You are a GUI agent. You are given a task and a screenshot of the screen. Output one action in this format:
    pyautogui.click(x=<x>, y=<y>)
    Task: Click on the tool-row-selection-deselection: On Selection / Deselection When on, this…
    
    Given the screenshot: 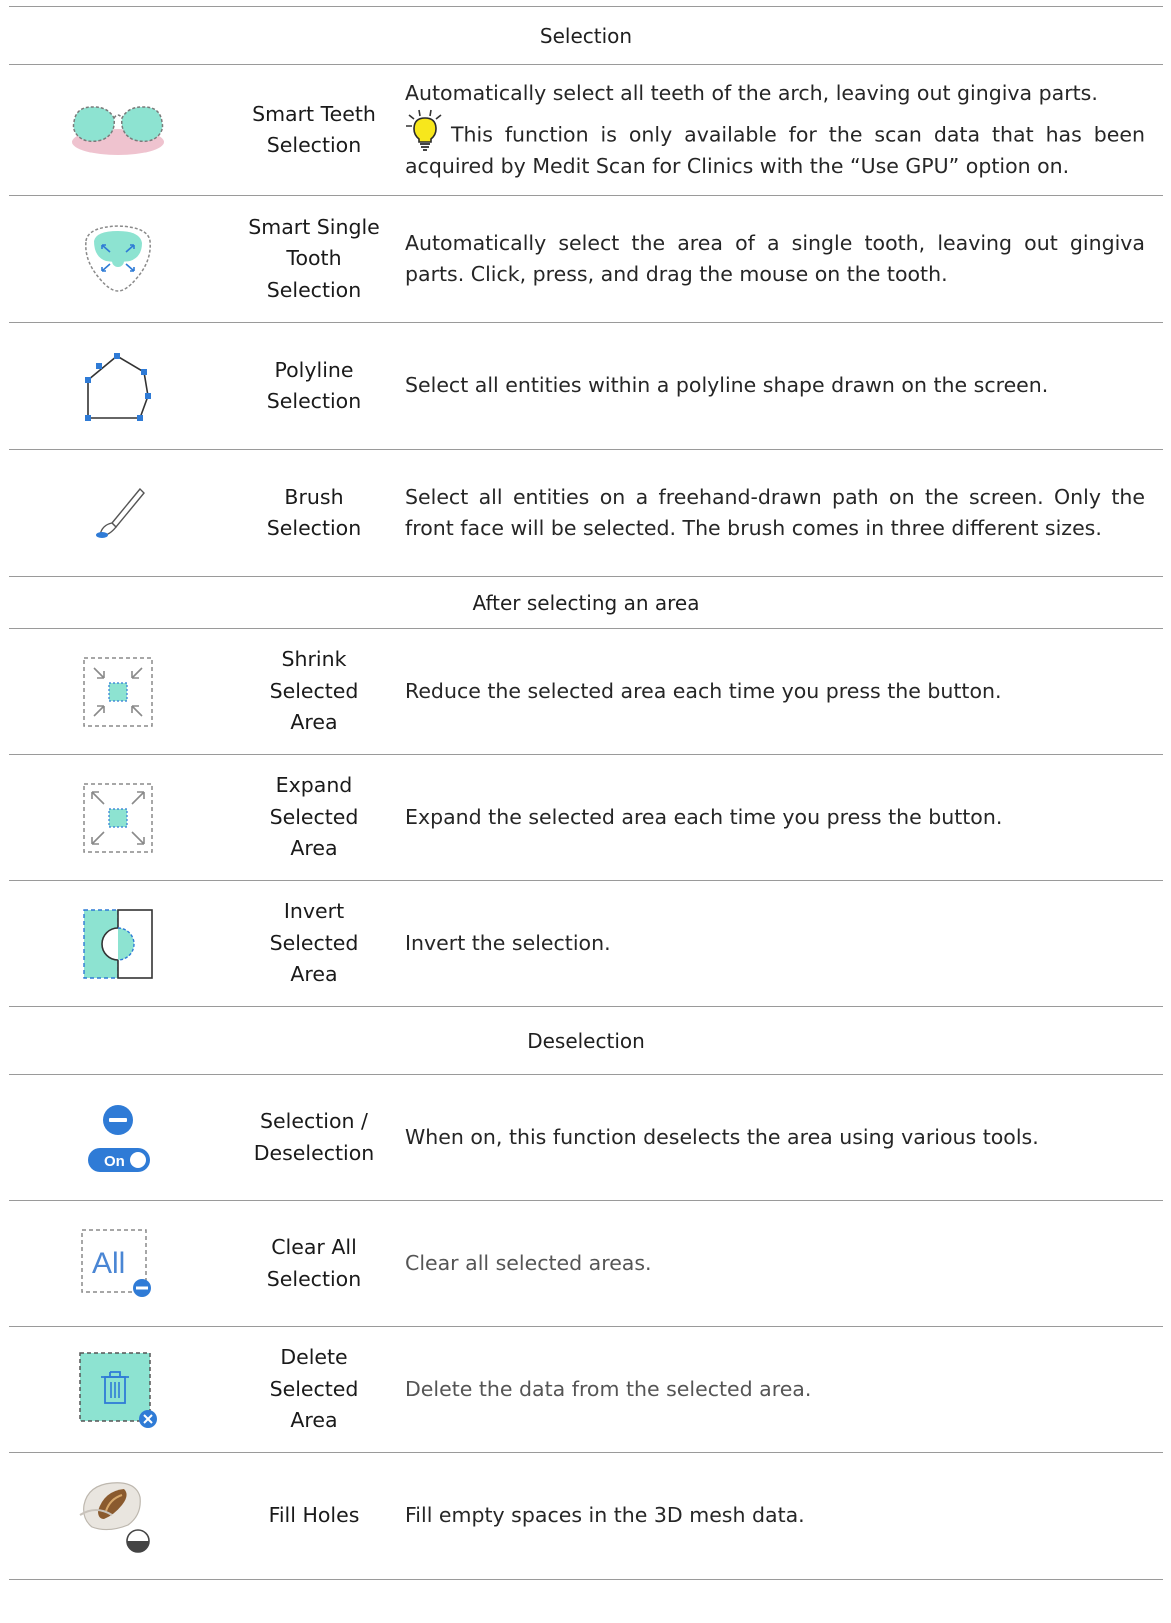 What is the action you would take?
    pyautogui.click(x=586, y=1137)
    